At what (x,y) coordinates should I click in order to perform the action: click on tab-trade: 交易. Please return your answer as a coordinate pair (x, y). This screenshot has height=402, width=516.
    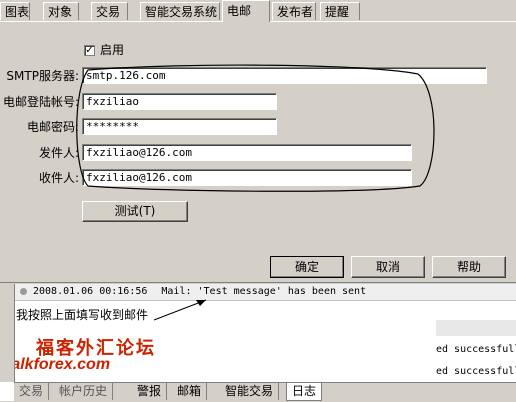
    Looking at the image, I should click on (109, 11).